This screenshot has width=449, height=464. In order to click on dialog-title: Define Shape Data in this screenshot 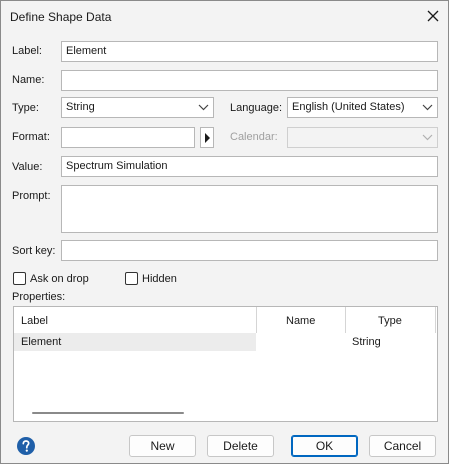, I will do `click(61, 17)`.